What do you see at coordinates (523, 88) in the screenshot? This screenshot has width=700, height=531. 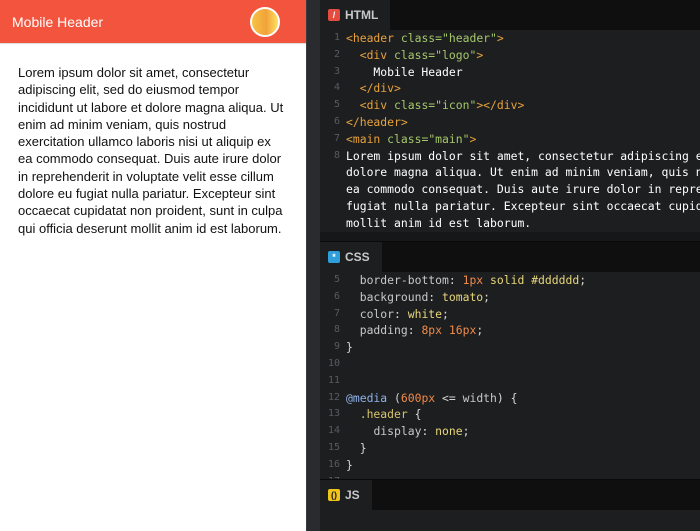 I see `code-text: </div>` at bounding box center [523, 88].